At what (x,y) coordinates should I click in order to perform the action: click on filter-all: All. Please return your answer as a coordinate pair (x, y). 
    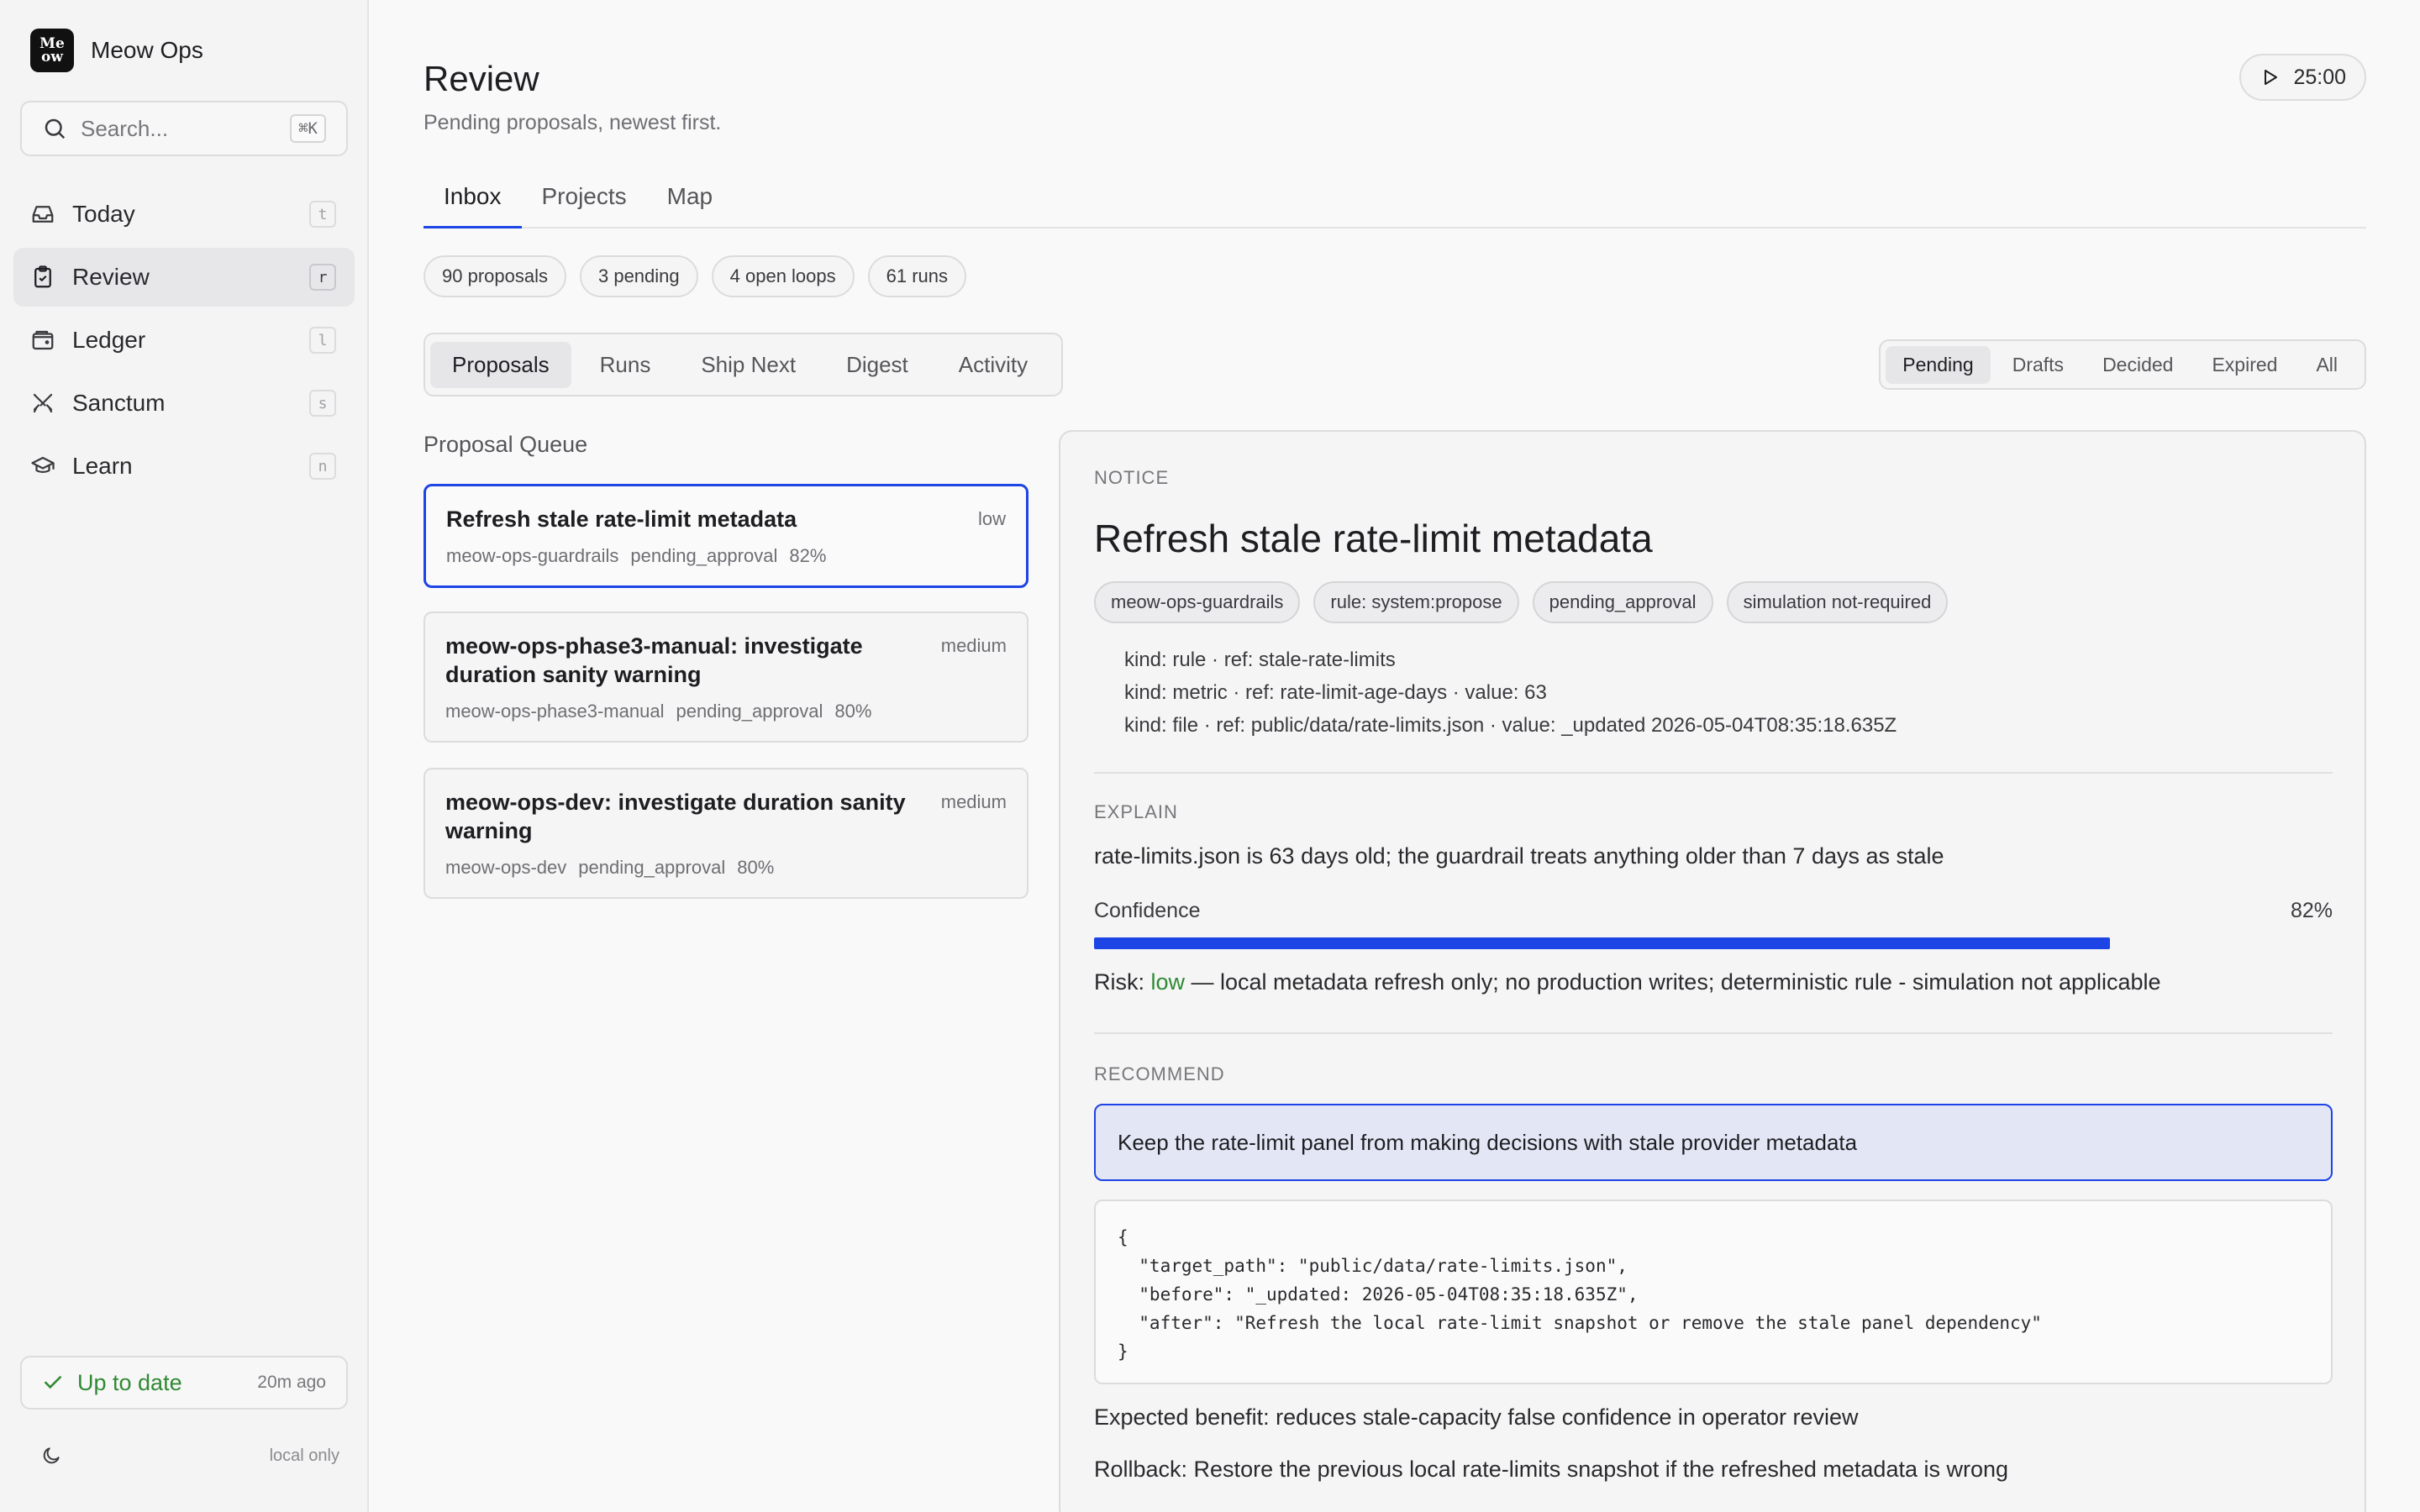
    Looking at the image, I should click on (2327, 365).